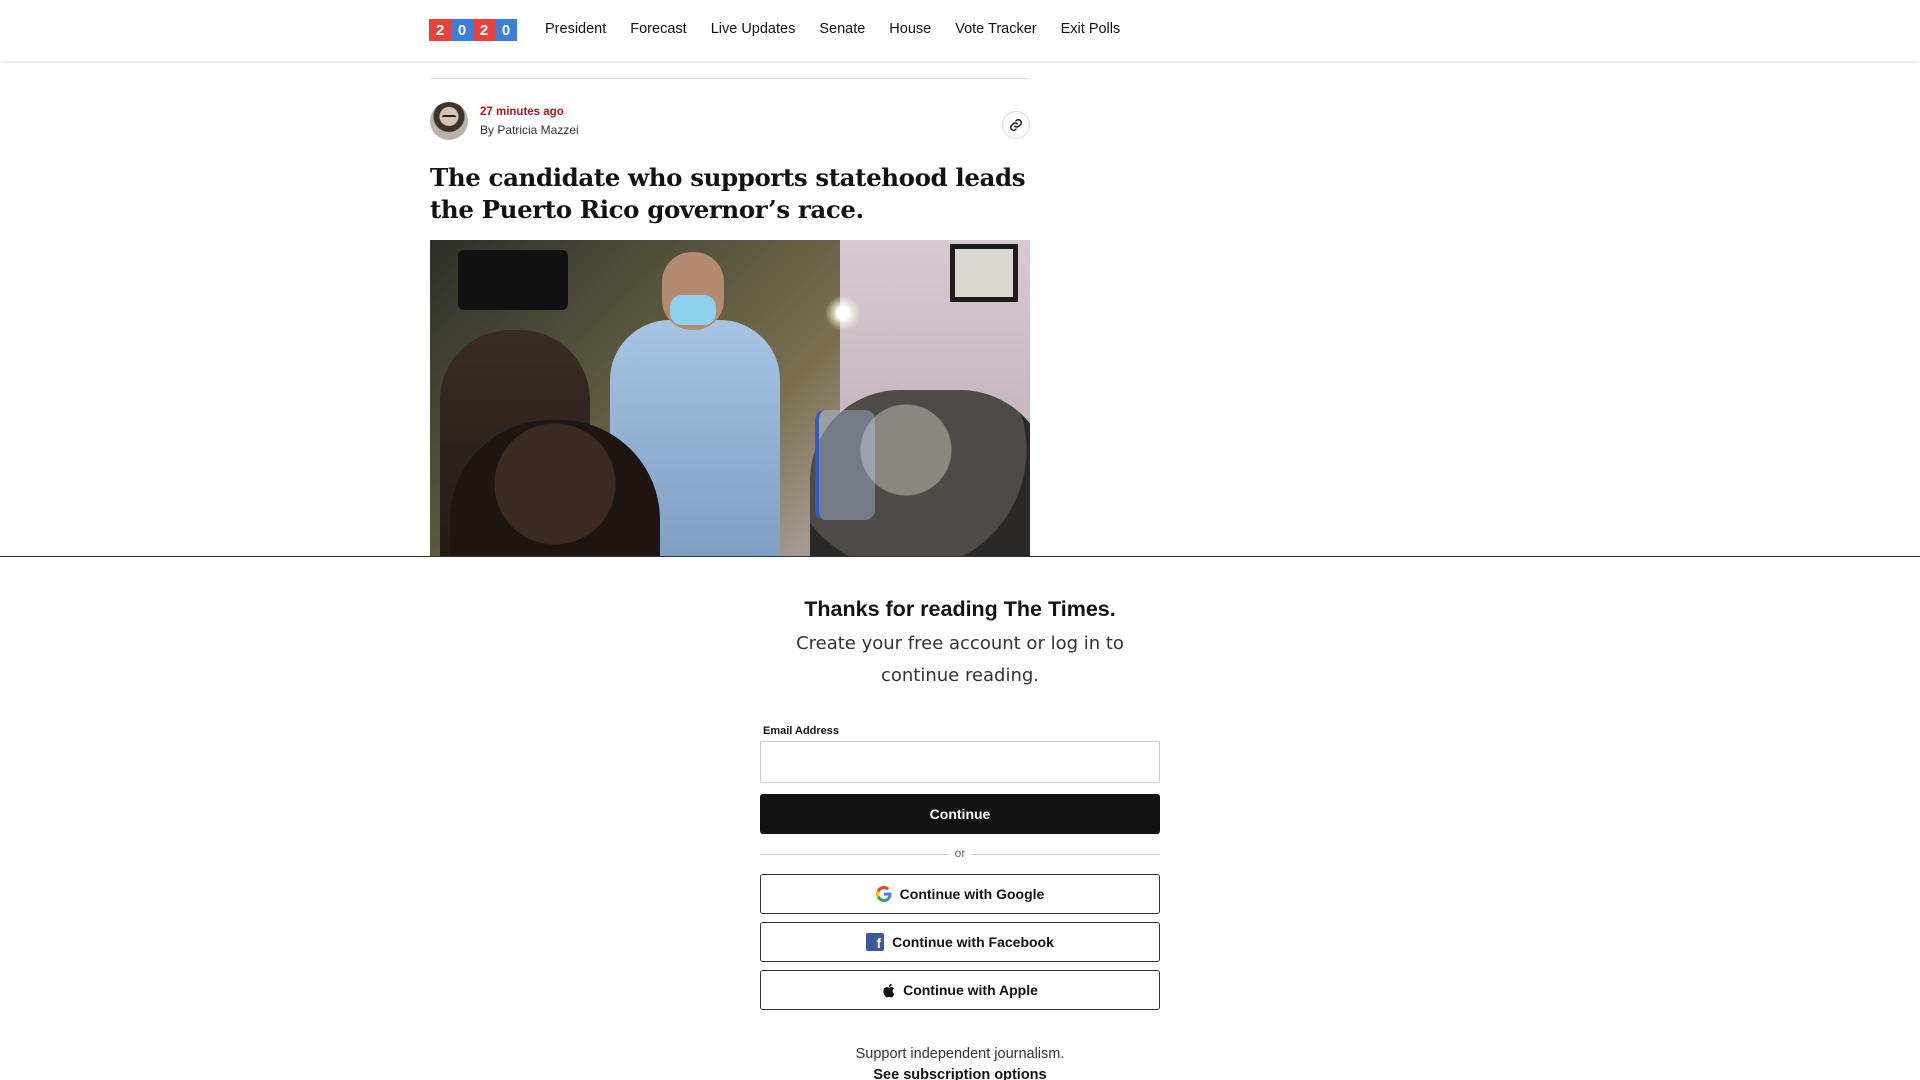 Image resolution: width=1920 pixels, height=1080 pixels. Describe the element at coordinates (843, 313) in the screenshot. I see `photo-light` at that location.